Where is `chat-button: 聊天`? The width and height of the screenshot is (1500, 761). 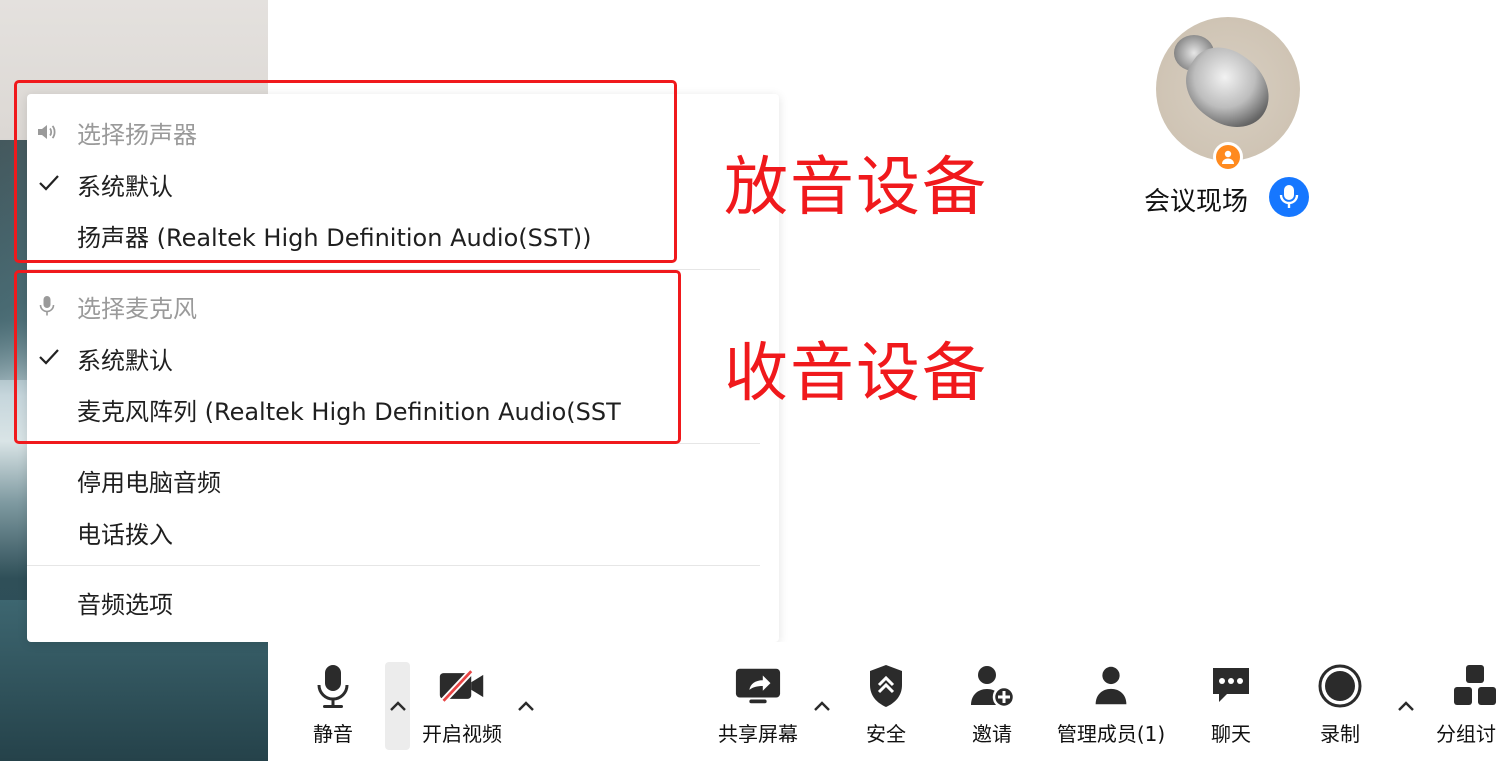
chat-button: 聊天 is located at coordinates (1231, 704).